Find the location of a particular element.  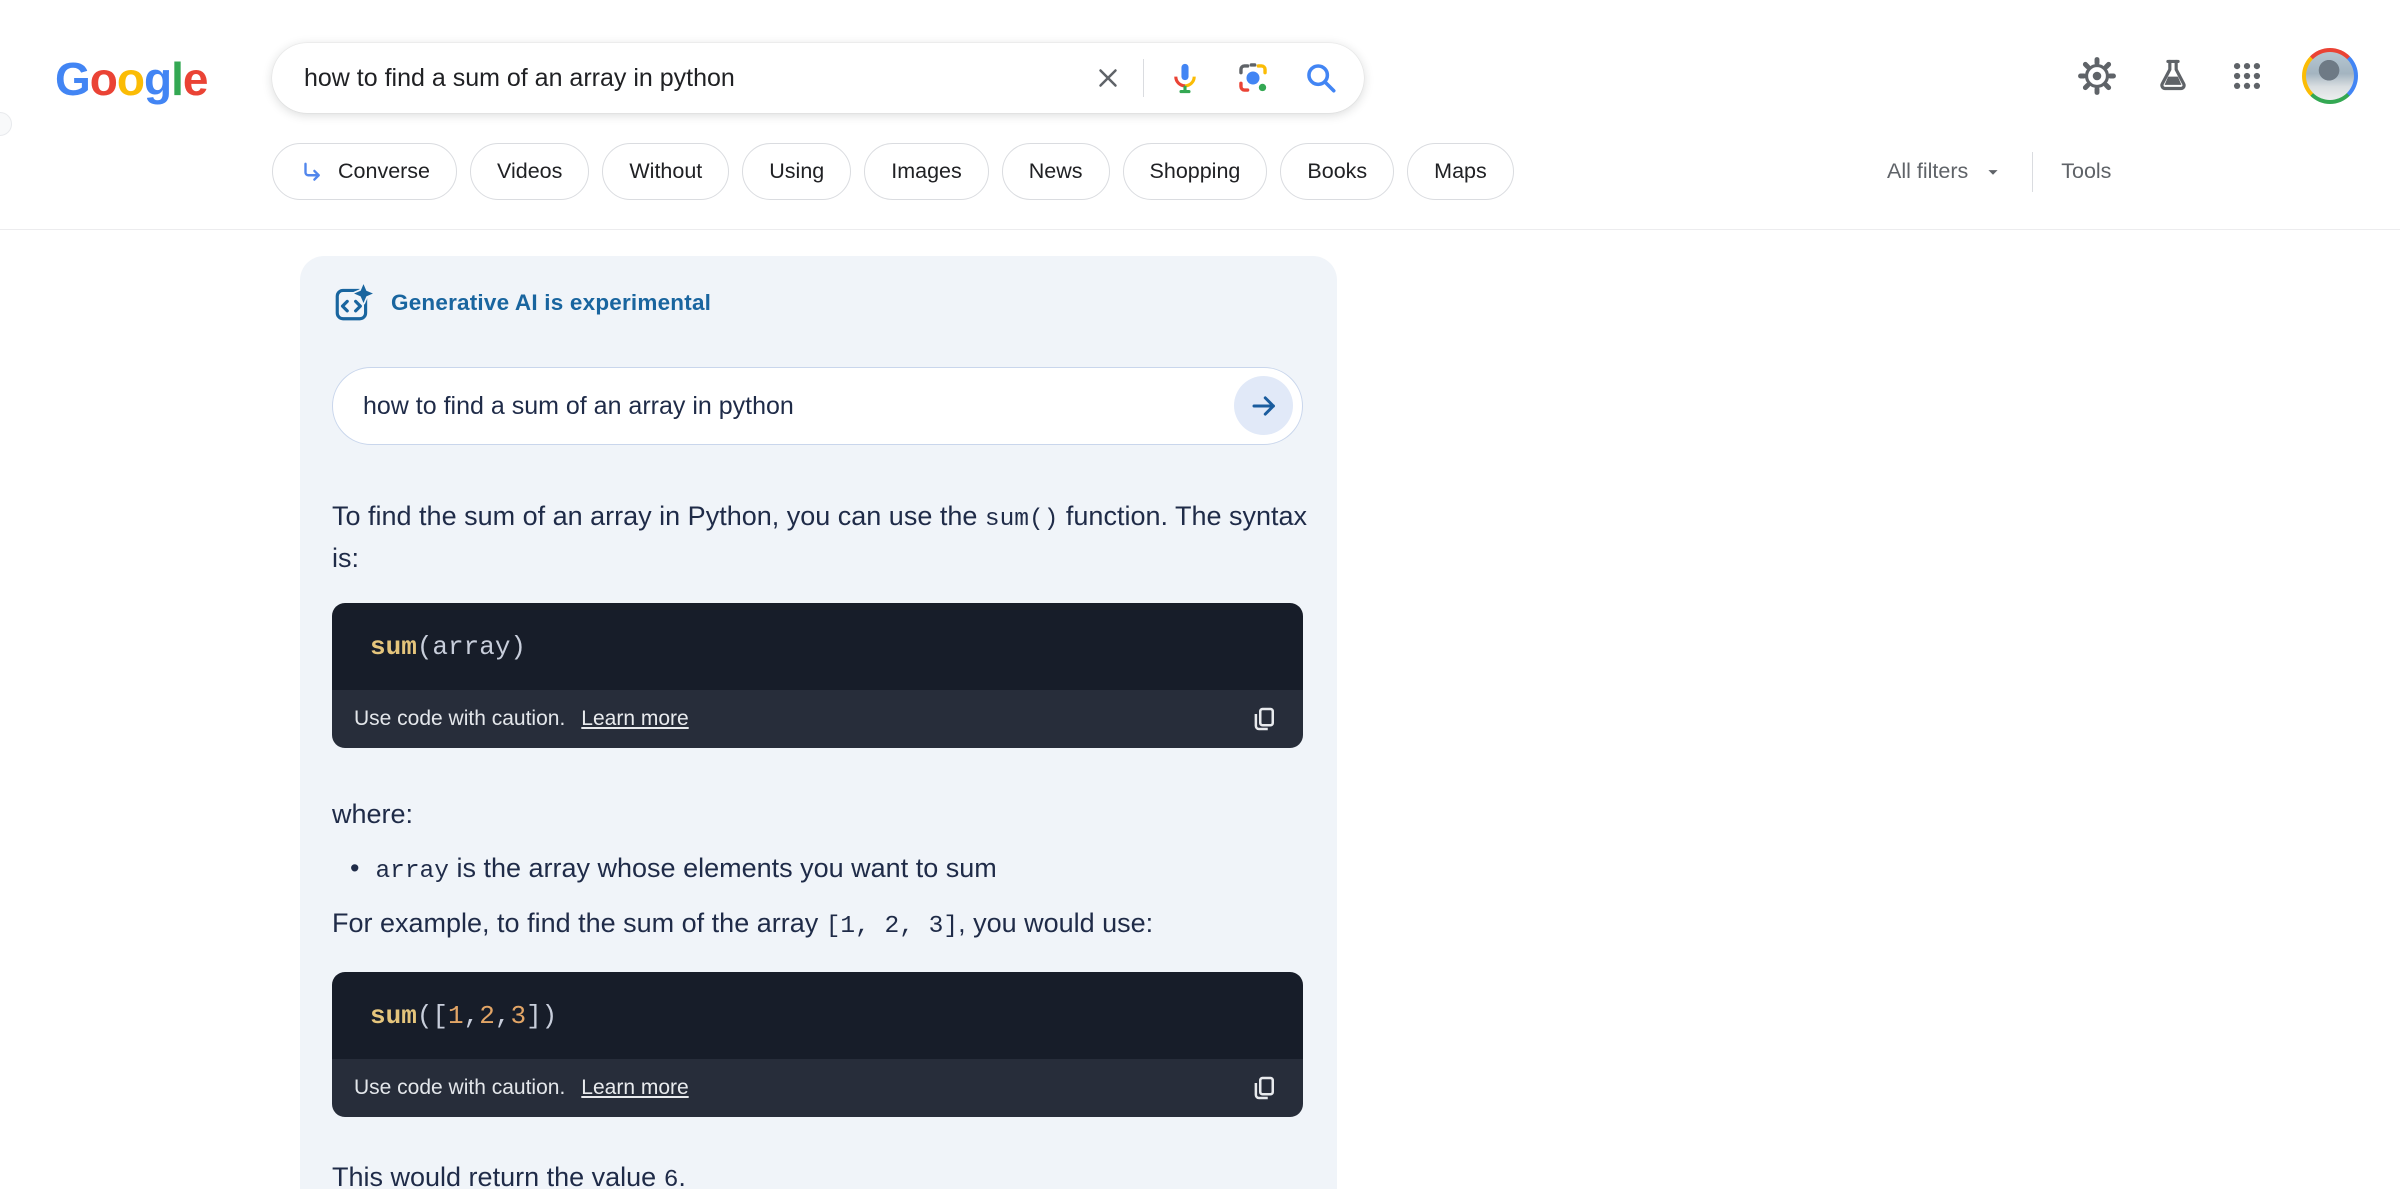

settings-gear-icon is located at coordinates (2097, 76).